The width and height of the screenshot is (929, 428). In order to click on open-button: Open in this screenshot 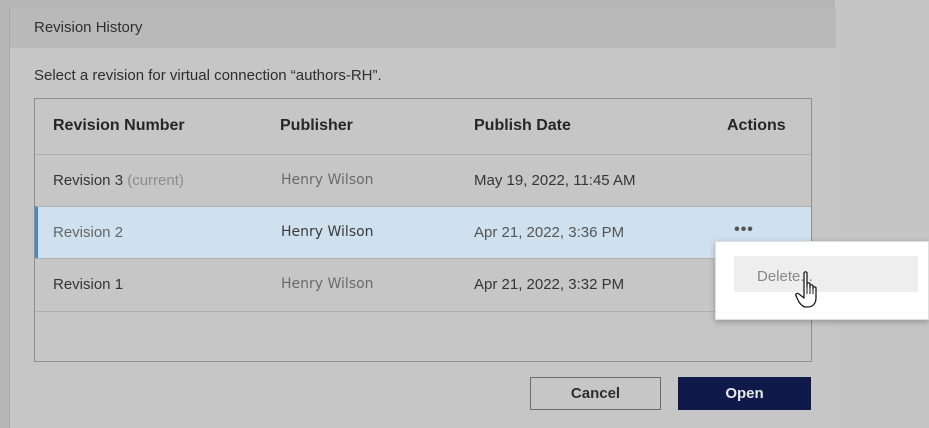, I will do `click(744, 393)`.